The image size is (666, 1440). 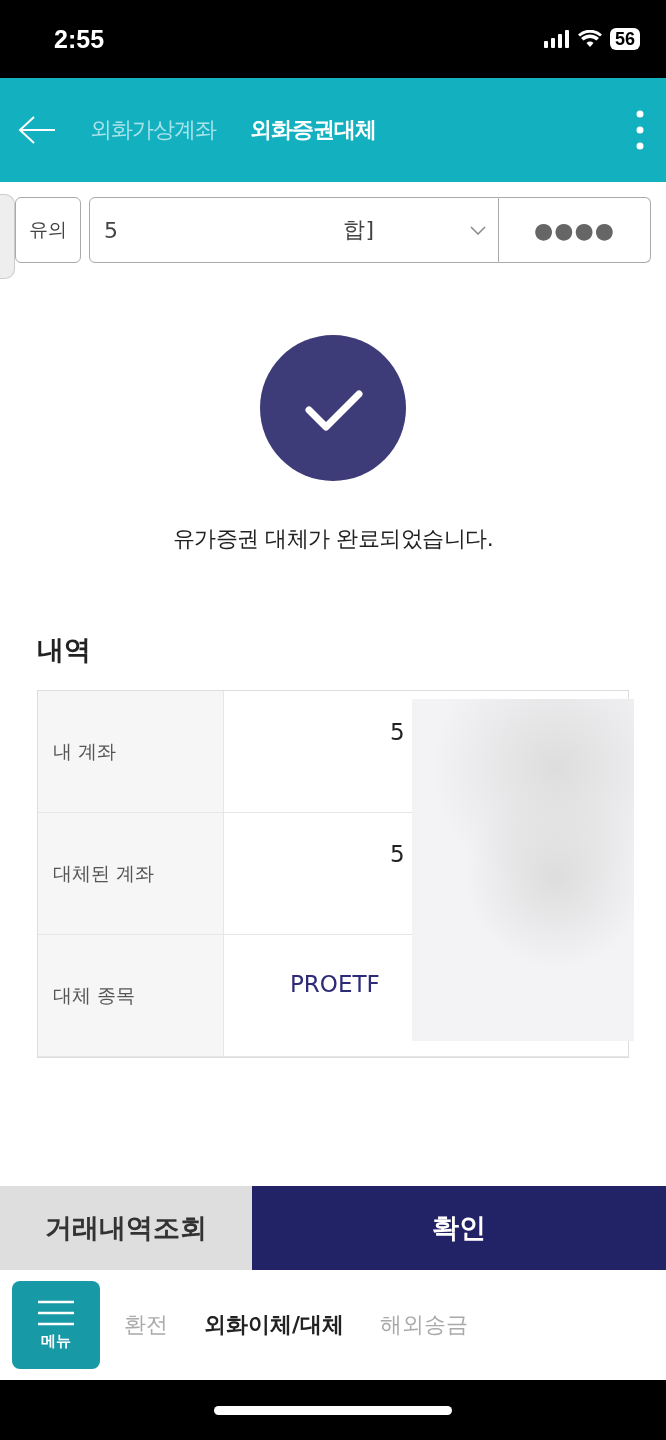 What do you see at coordinates (624, 39) in the screenshot?
I see `battery-icon: 56` at bounding box center [624, 39].